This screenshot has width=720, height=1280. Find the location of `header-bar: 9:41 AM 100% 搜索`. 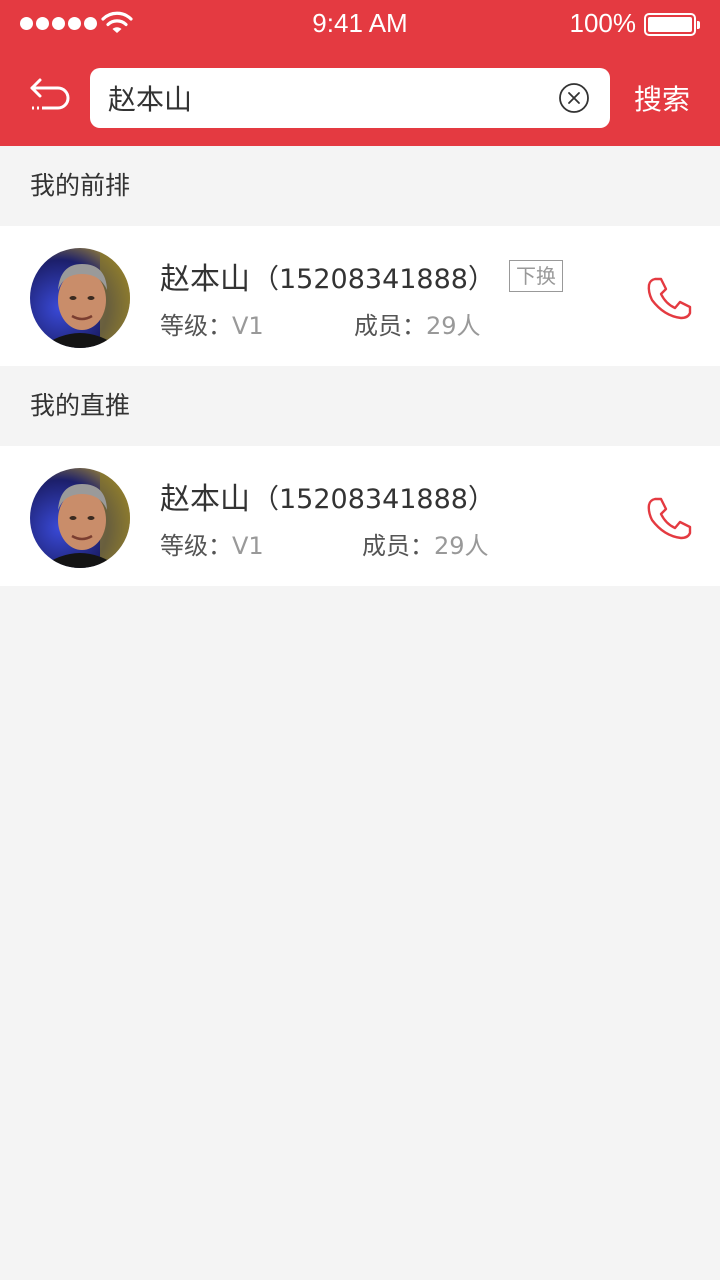

header-bar: 9:41 AM 100% 搜索 is located at coordinates (360, 73).